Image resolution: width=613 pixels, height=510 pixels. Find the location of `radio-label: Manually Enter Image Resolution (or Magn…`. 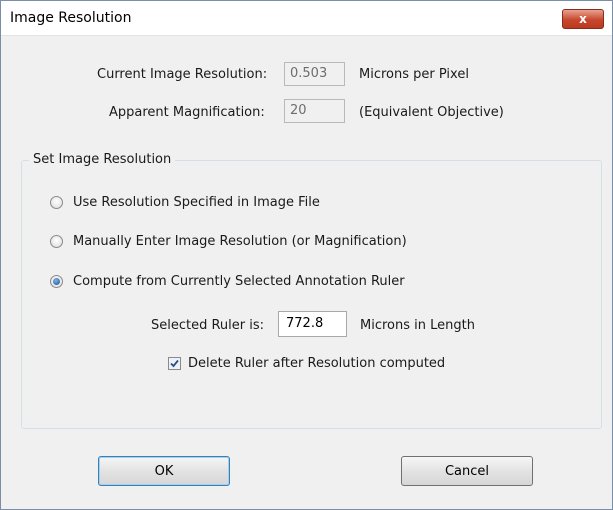

radio-label: Manually Enter Image Resolution (or Magn… is located at coordinates (240, 241).